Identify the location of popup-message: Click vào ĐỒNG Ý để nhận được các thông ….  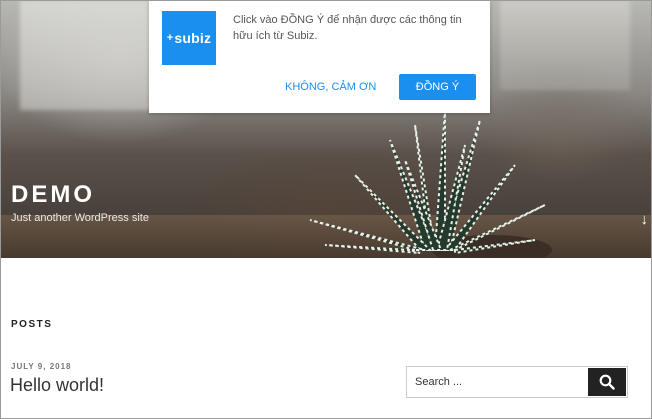
(347, 28).